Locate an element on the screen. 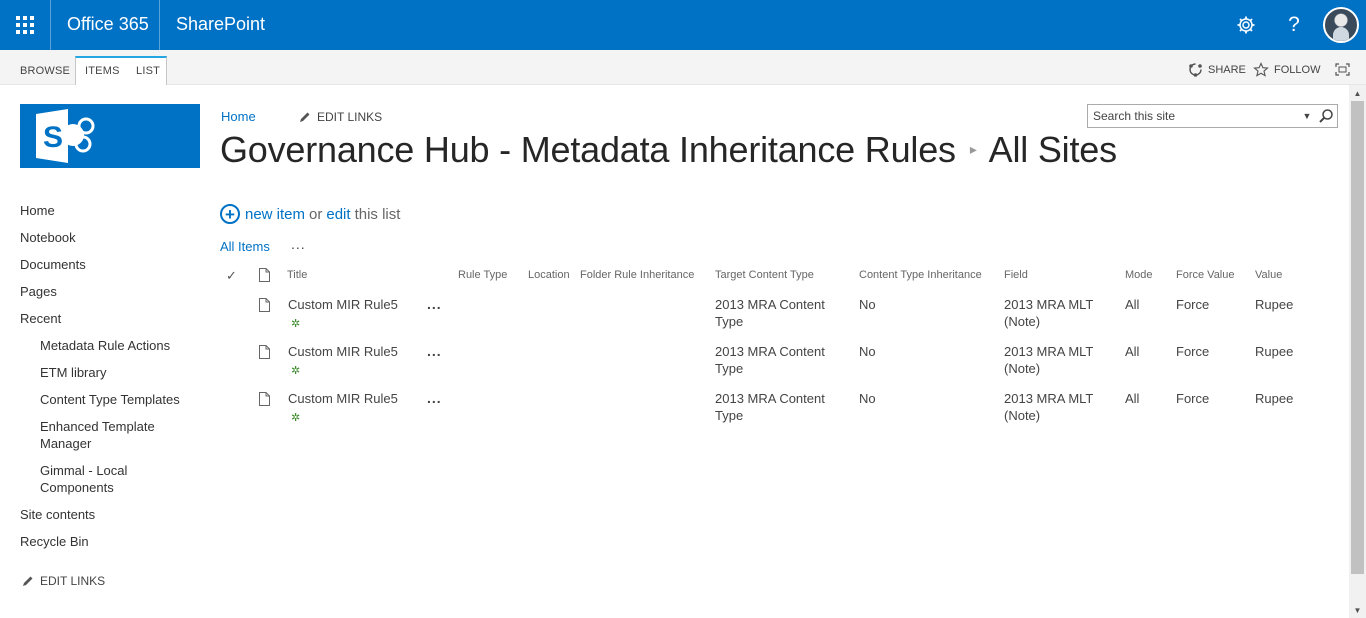 The width and height of the screenshot is (1366, 618). column-header-force-value: Force Value is located at coordinates (1205, 275).